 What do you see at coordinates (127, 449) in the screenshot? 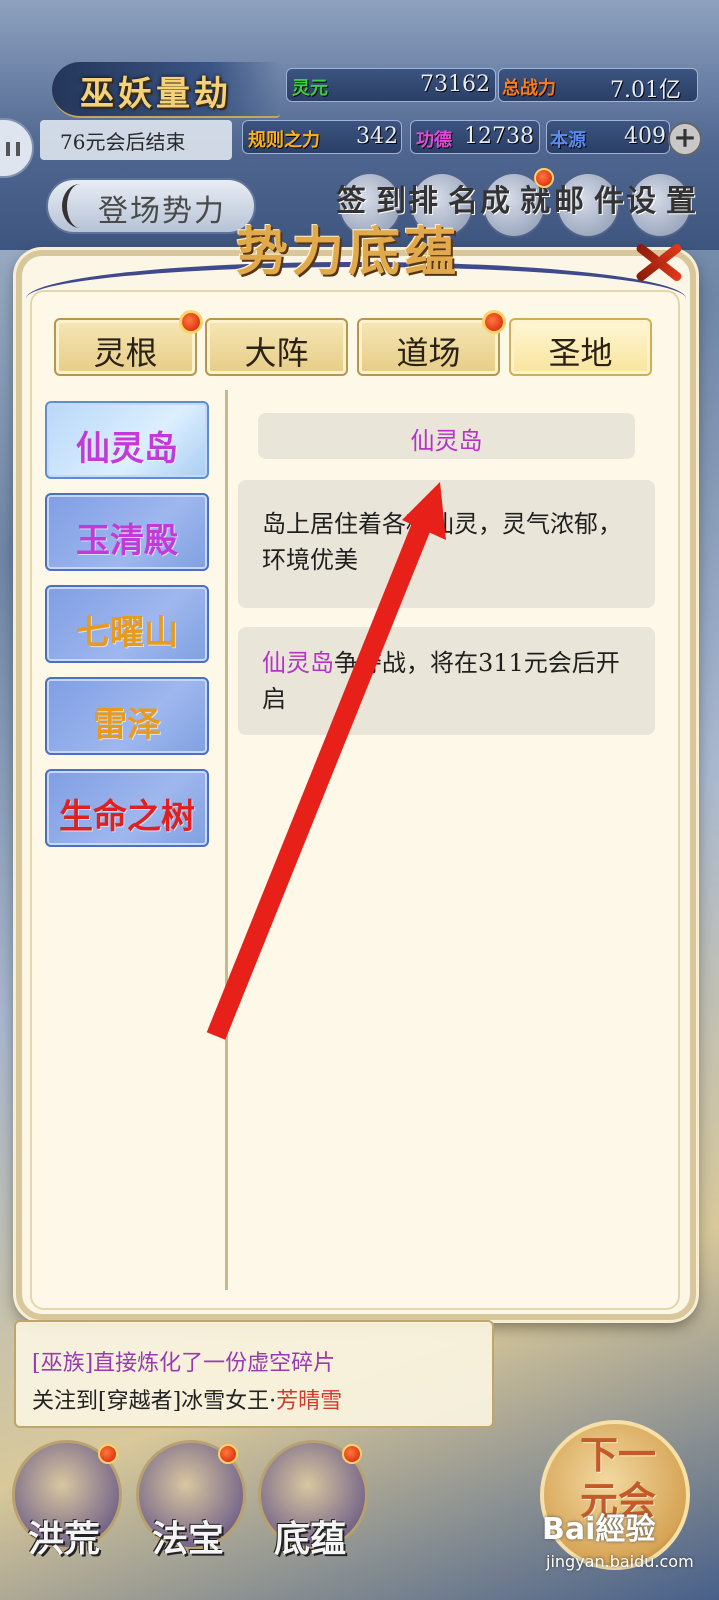
I see `place-label: 仙灵岛` at bounding box center [127, 449].